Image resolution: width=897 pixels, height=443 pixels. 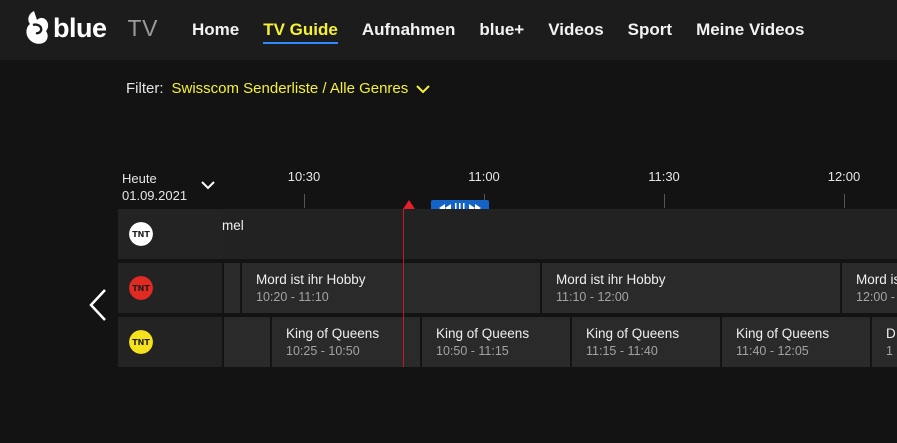 What do you see at coordinates (869, 288) in the screenshot?
I see `program-cell: Mord ist 12:00 -` at bounding box center [869, 288].